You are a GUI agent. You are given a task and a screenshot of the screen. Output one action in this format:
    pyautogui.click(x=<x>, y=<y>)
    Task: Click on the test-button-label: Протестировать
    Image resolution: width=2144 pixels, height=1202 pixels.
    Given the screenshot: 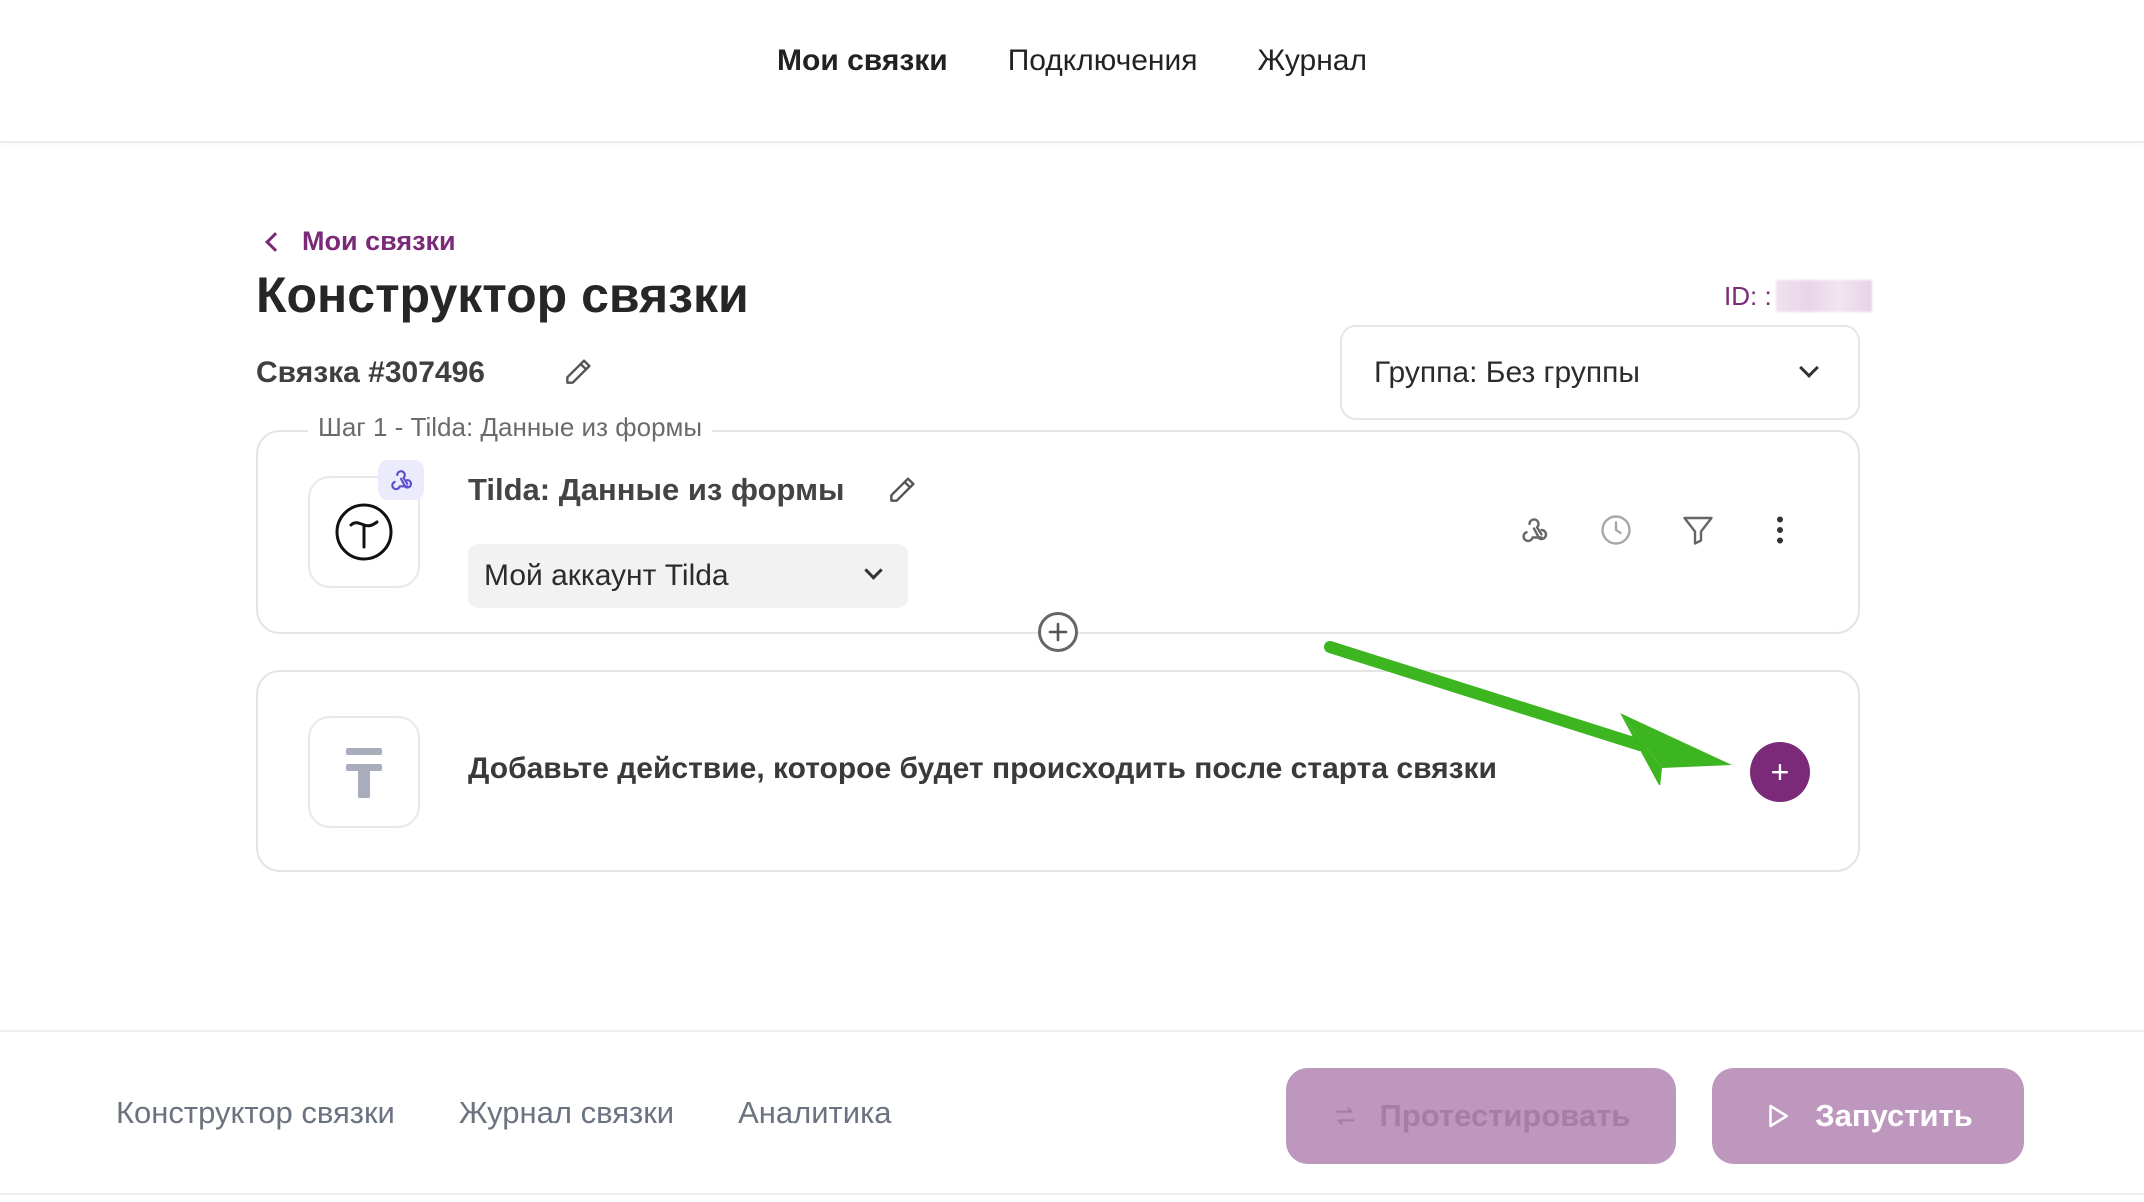 What is the action you would take?
    pyautogui.click(x=1505, y=1115)
    